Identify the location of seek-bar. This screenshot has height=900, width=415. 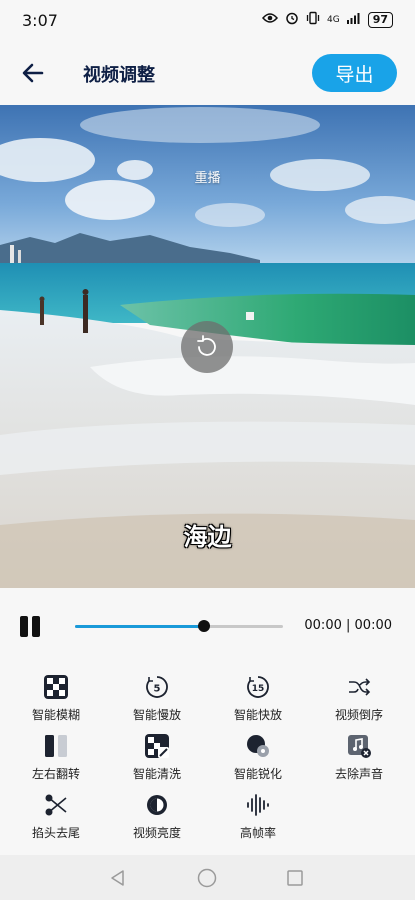
(179, 626).